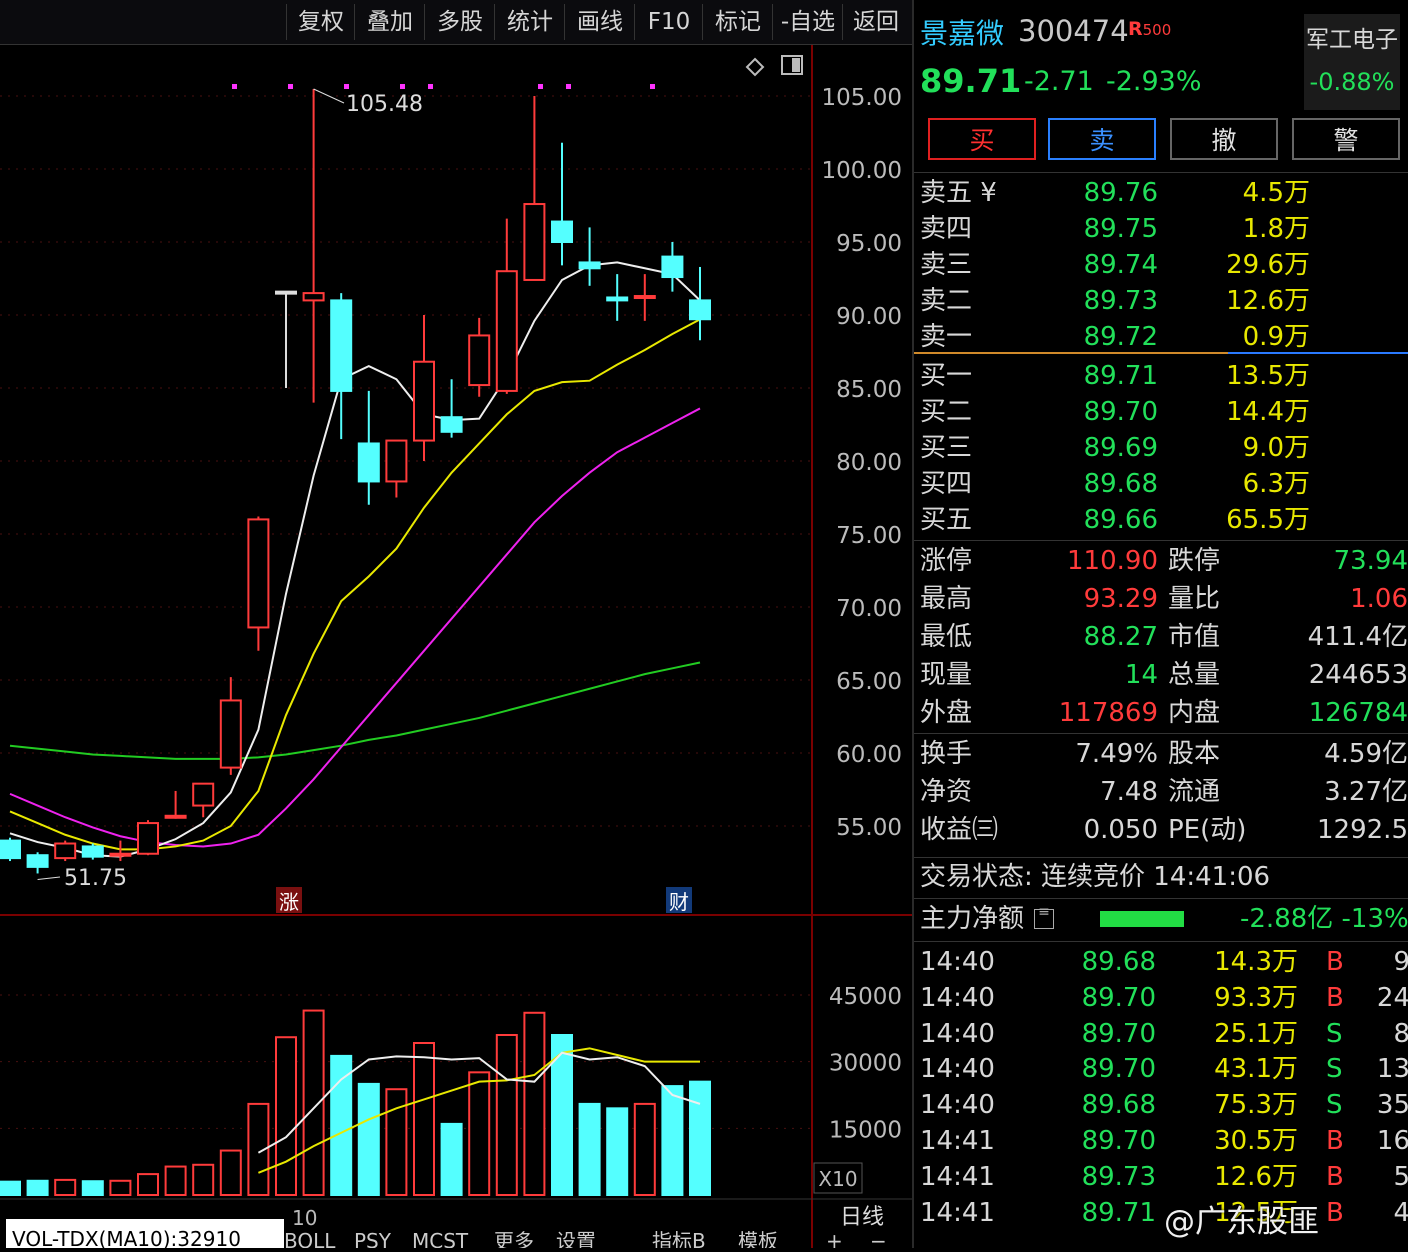  I want to click on stat-label: 净资, so click(946, 792).